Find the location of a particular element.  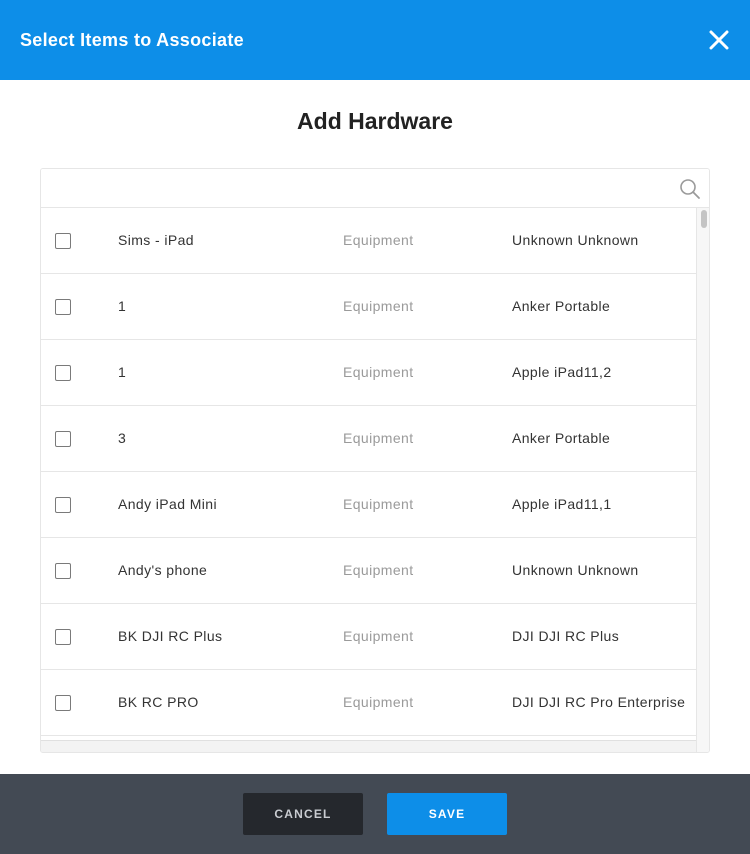

table-row: Andy iPad Mini Equipment Apple iPad11,1 is located at coordinates (368, 505).